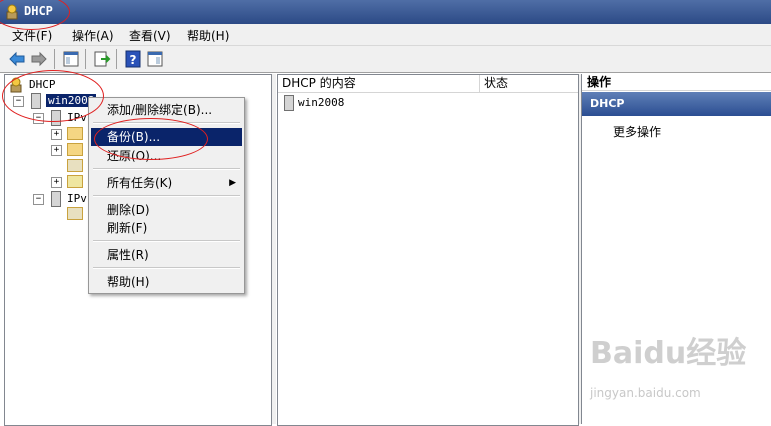  Describe the element at coordinates (140, 183) in the screenshot. I see `menu-item-all-tasks-label: 所有任务(K)` at that location.